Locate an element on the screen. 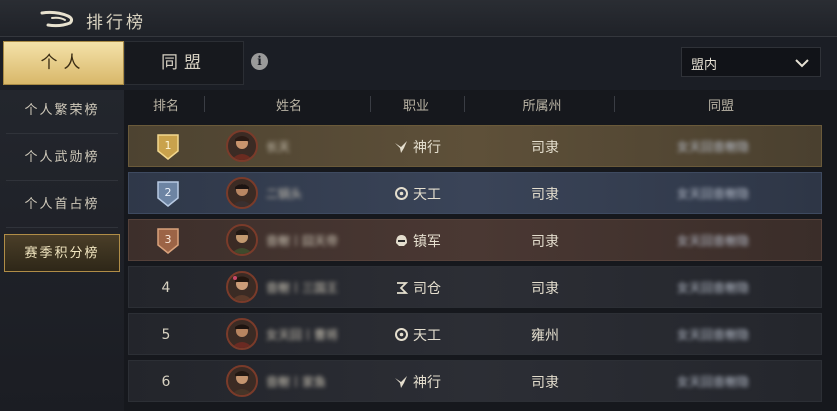  chevron-down-icon is located at coordinates (802, 63).